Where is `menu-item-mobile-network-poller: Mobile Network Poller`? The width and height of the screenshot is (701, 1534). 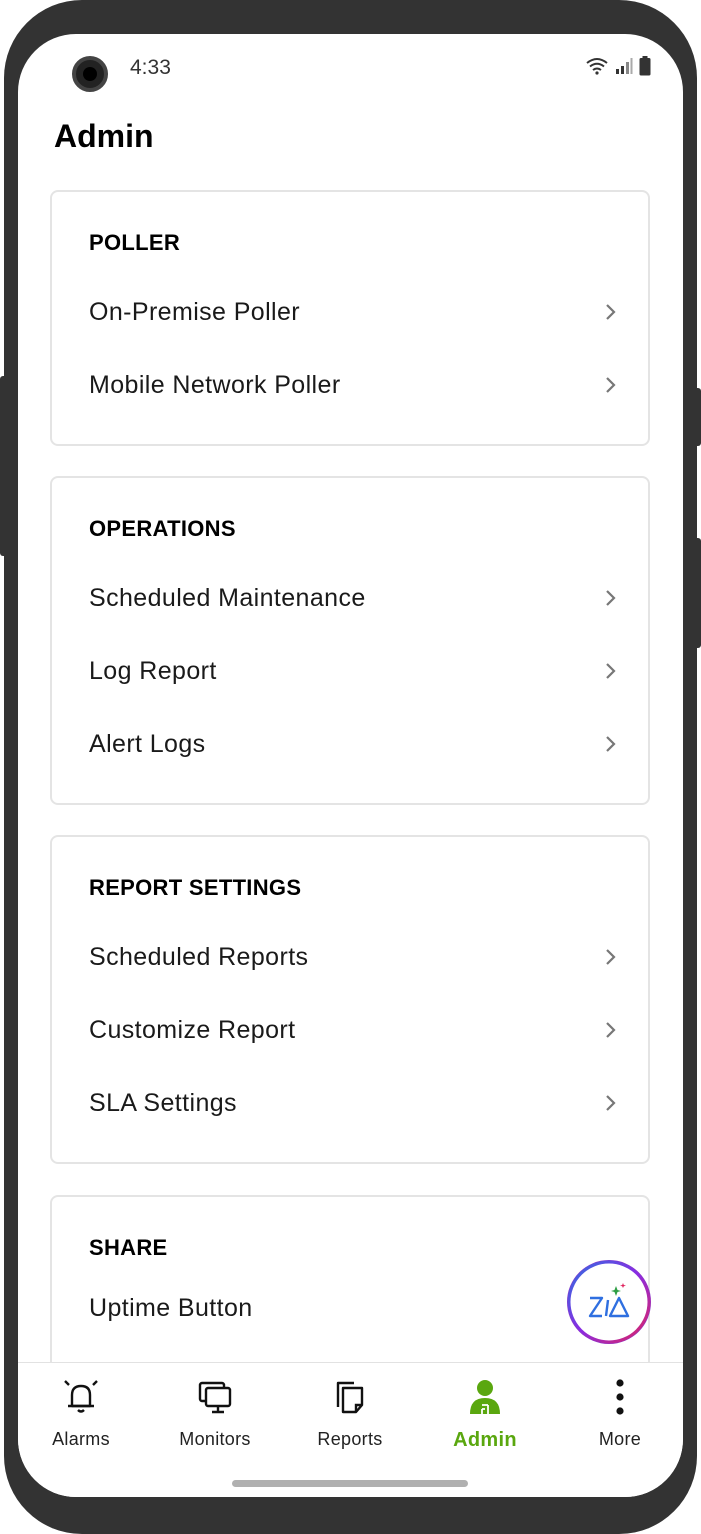 menu-item-mobile-network-poller: Mobile Network Poller is located at coordinates (350, 385).